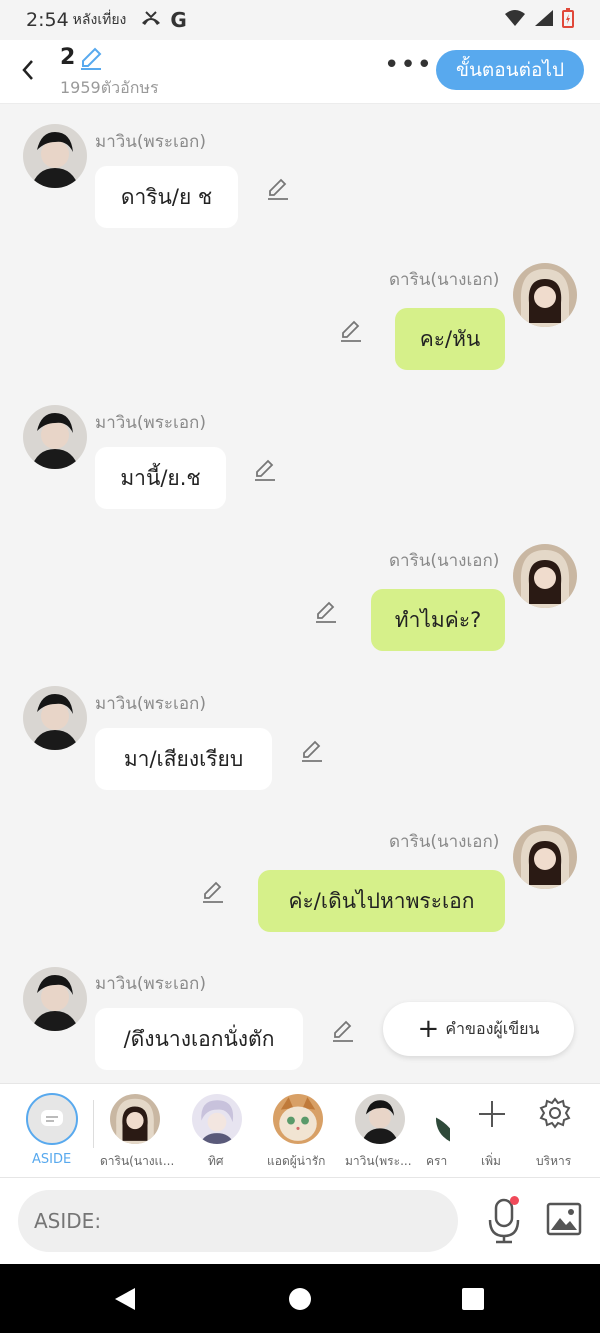  I want to click on input-bar, so click(300, 1221).